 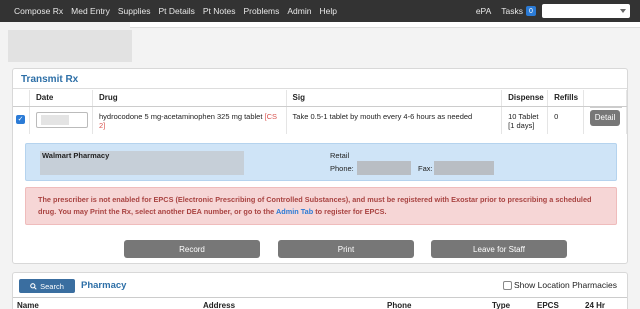 I want to click on transmit-rx-title: Transmit Rx, so click(x=320, y=79).